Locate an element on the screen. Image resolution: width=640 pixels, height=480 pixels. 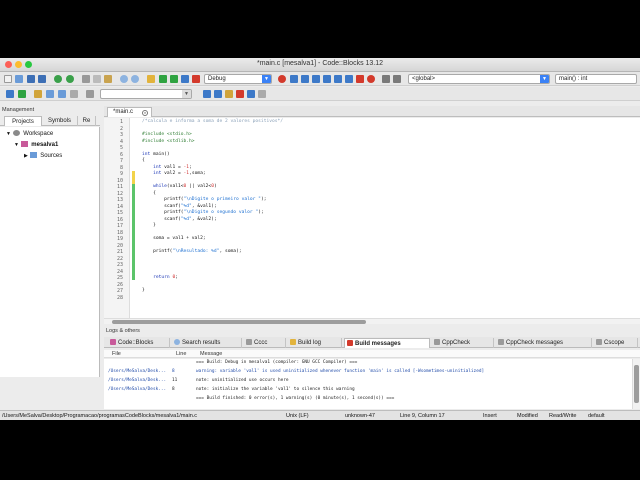
column-file: File is located at coordinates (116, 354).